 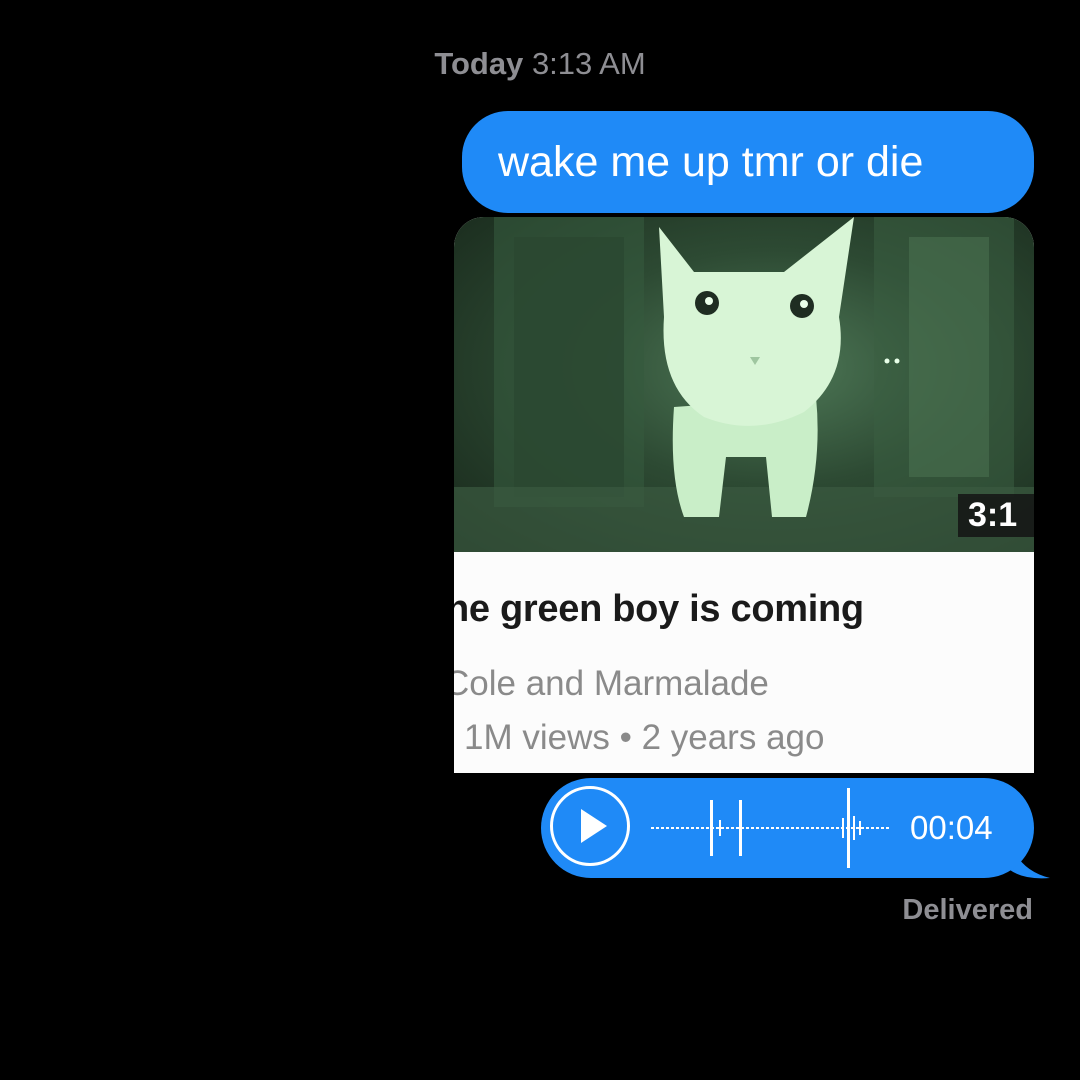 I want to click on audio-message-bubble: 00:04, so click(x=787, y=828).